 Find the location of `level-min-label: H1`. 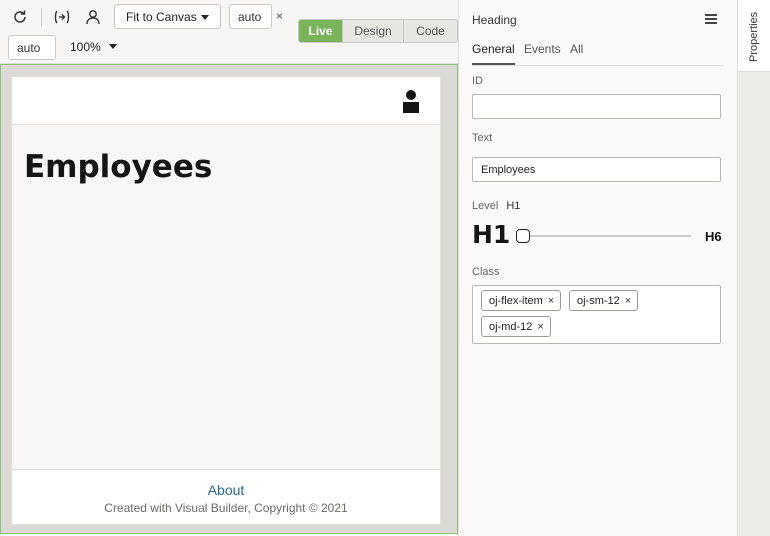

level-min-label: H1 is located at coordinates (491, 234).